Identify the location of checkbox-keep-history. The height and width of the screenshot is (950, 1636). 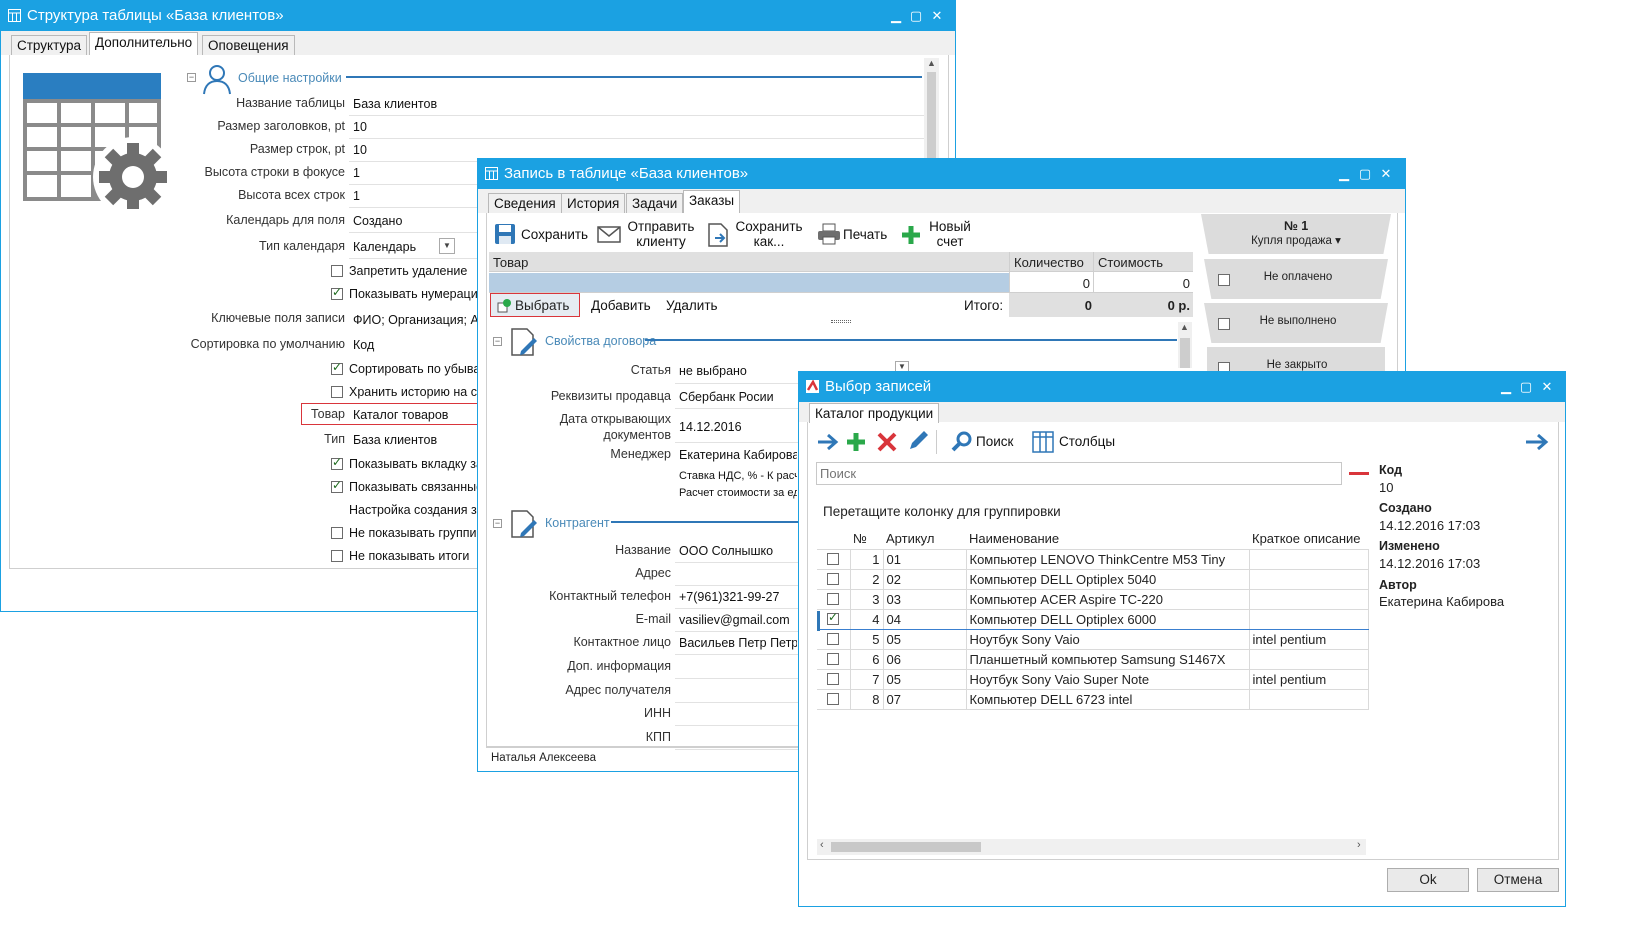
(337, 392).